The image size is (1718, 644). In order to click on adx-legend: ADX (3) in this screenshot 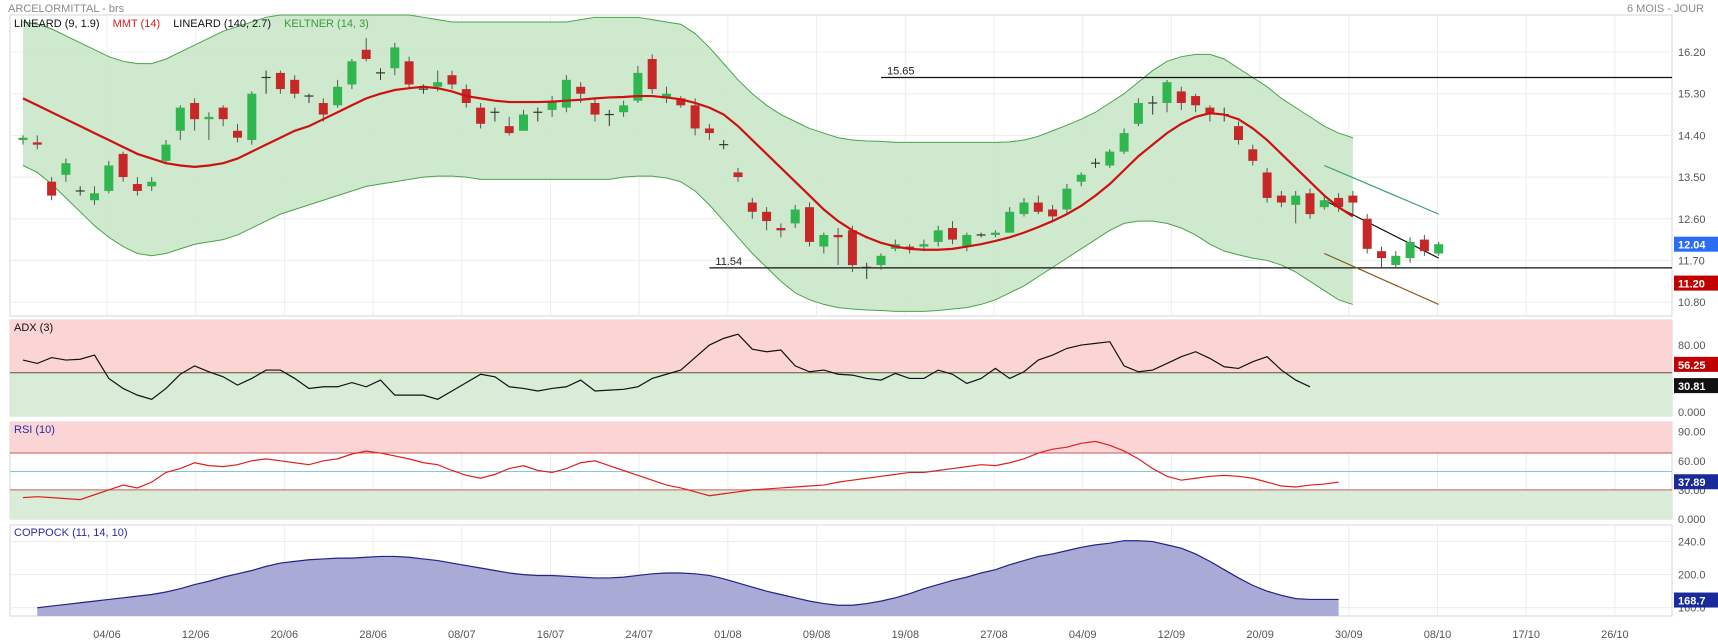, I will do `click(33, 328)`.